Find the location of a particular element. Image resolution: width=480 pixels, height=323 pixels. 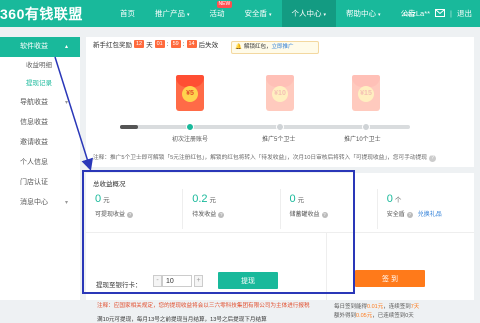

new-badge: NEW is located at coordinates (224, 4).